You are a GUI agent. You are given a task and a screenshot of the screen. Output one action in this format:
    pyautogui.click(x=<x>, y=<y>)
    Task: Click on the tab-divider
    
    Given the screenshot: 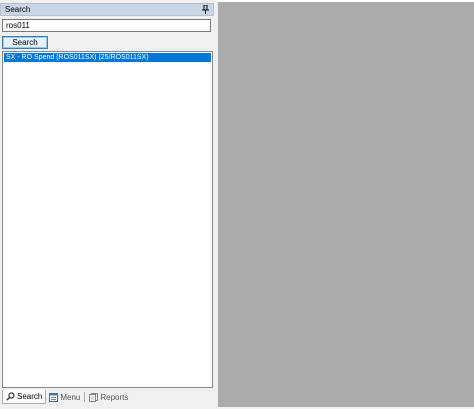 What is the action you would take?
    pyautogui.click(x=85, y=397)
    